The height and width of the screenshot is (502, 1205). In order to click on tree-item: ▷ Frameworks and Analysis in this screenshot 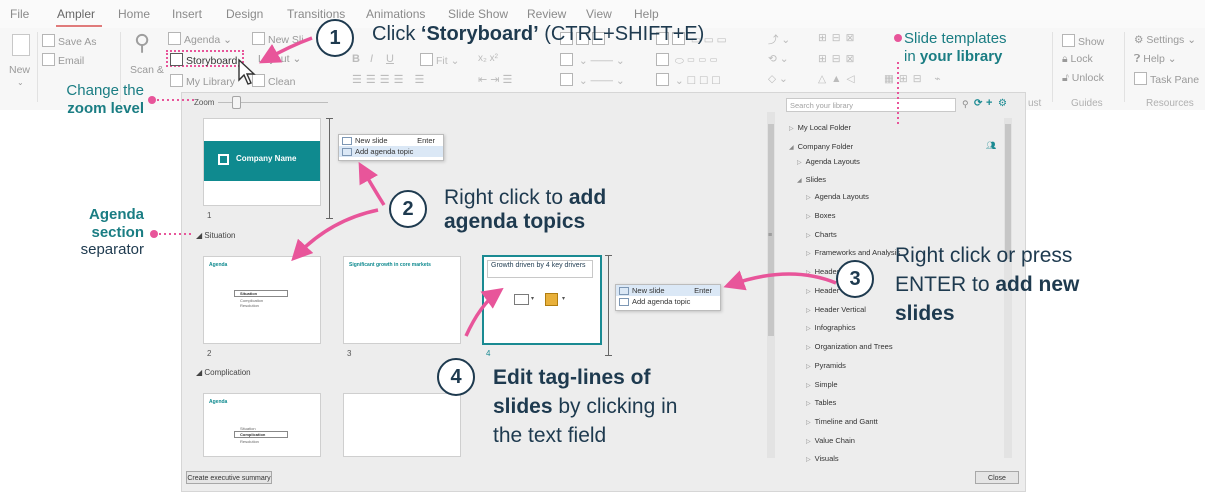, I will do `click(853, 252)`.